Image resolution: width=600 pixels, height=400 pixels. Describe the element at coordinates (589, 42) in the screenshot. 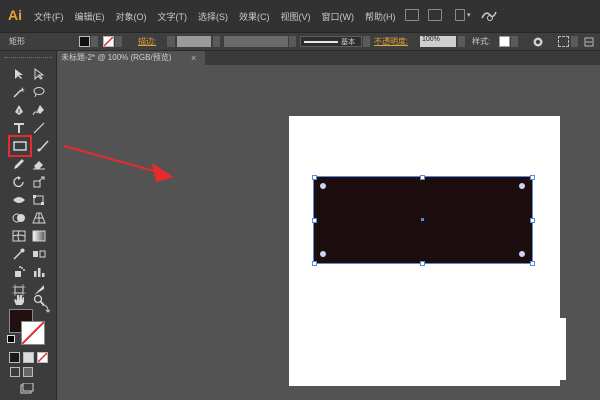

I see `more-options-icon` at that location.